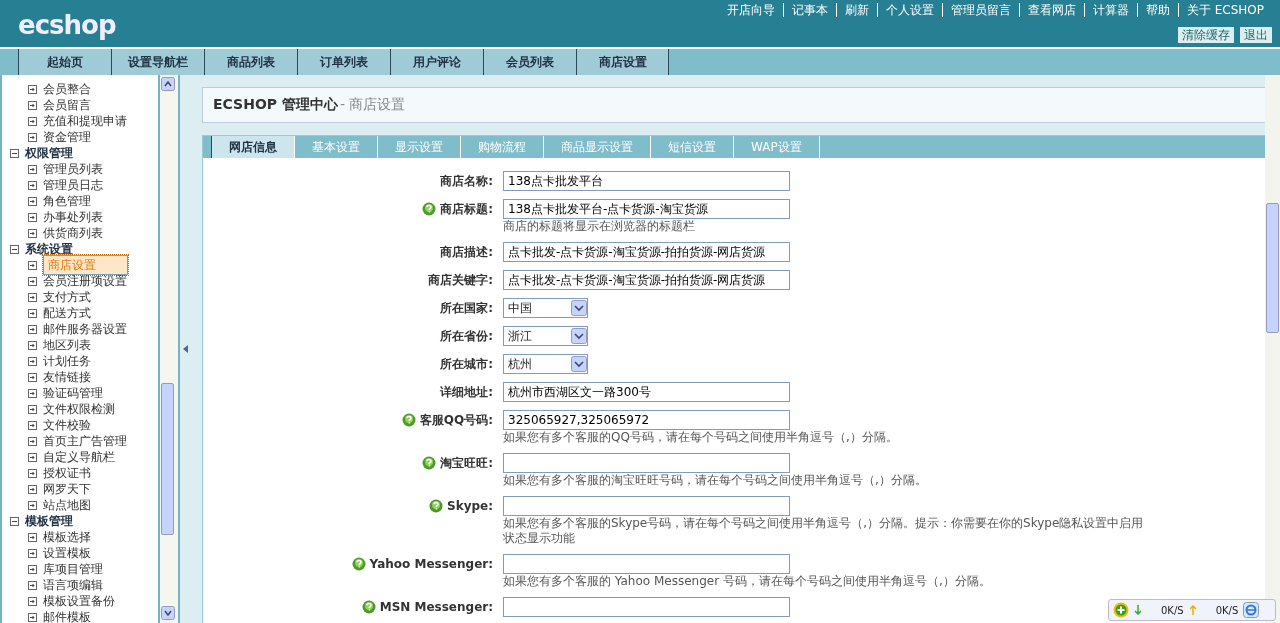  What do you see at coordinates (85, 441) in the screenshot?
I see `sidebar-item: 首页主广告管理` at bounding box center [85, 441].